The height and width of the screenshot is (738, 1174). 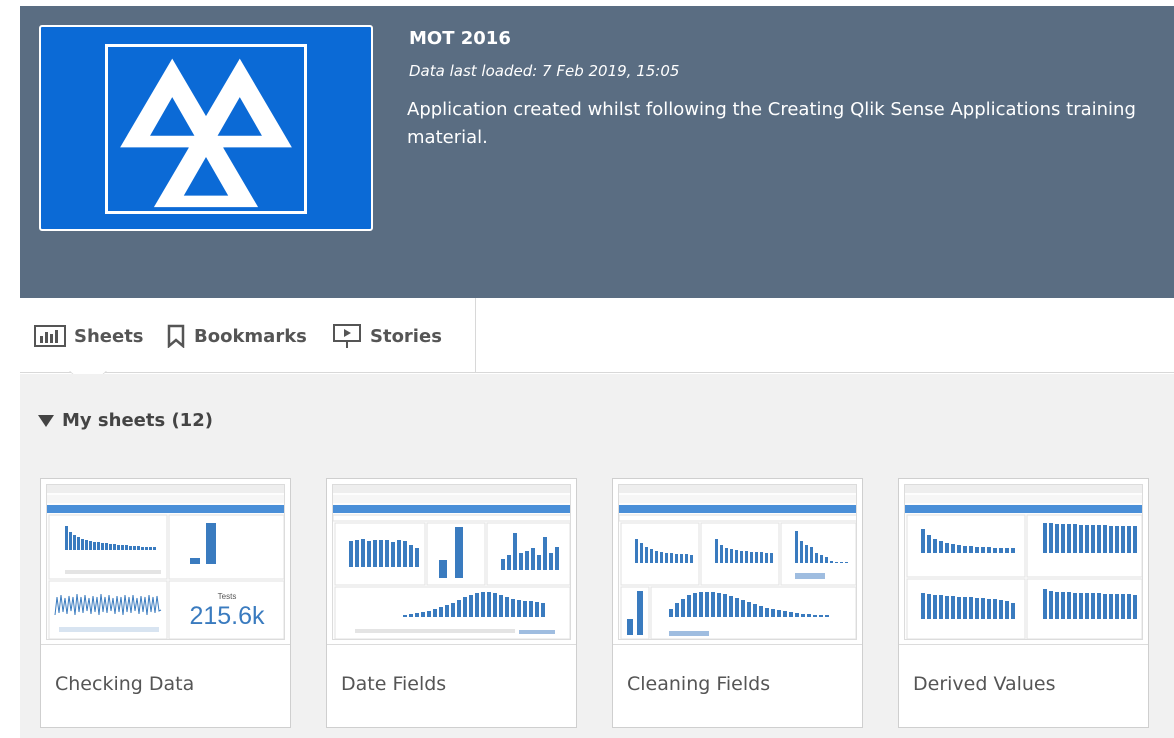 I want to click on tab-bookmarks-label: Bookmarks, so click(x=250, y=336).